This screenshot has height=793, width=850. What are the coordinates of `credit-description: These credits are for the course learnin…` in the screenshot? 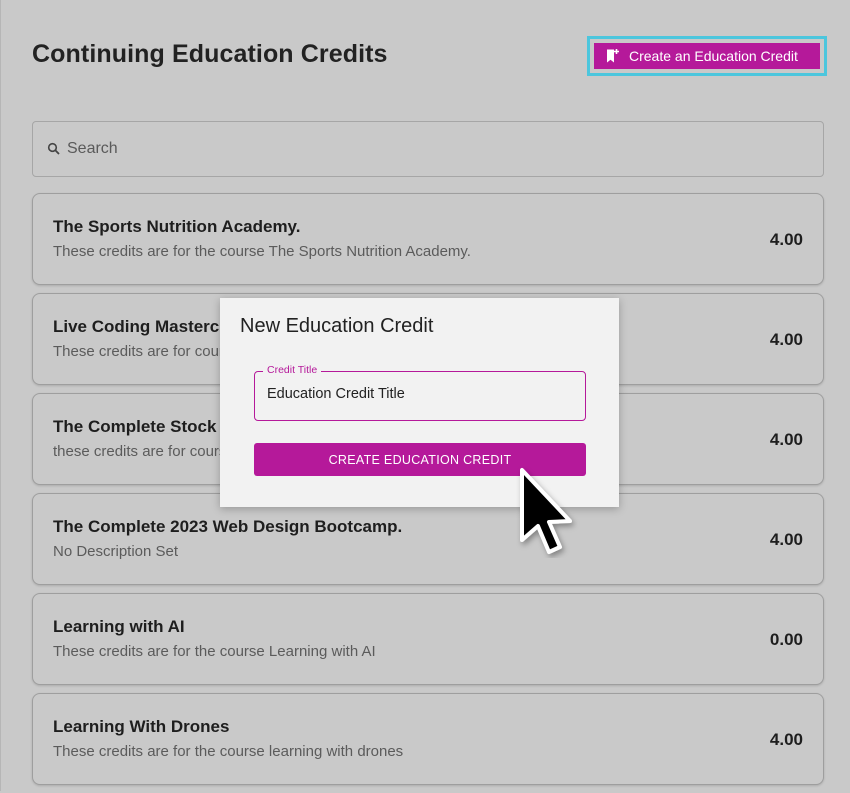 It's located at (228, 751).